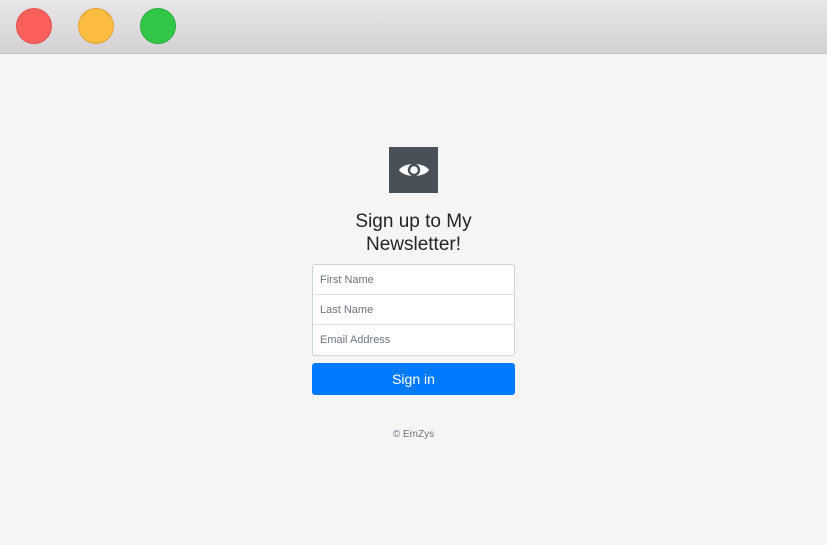 The height and width of the screenshot is (545, 827). I want to click on close-window-button, so click(34, 26).